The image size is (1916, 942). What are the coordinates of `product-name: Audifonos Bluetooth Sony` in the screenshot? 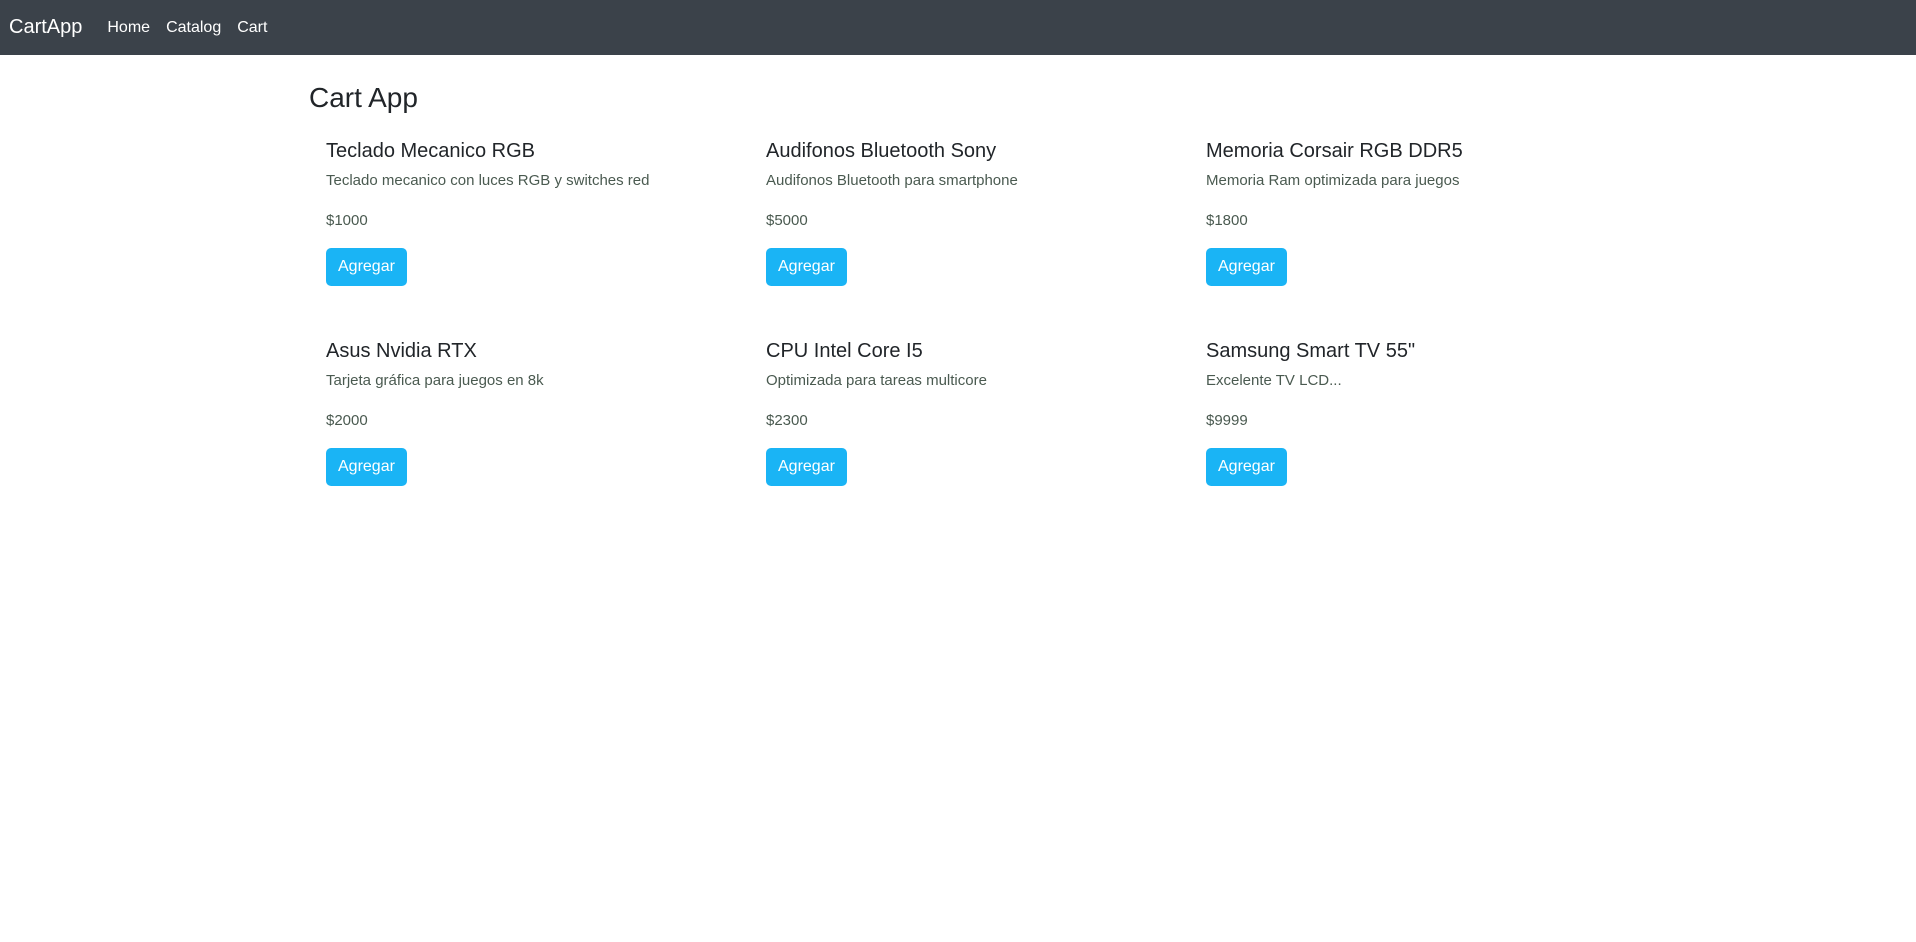 It's located at (881, 151).